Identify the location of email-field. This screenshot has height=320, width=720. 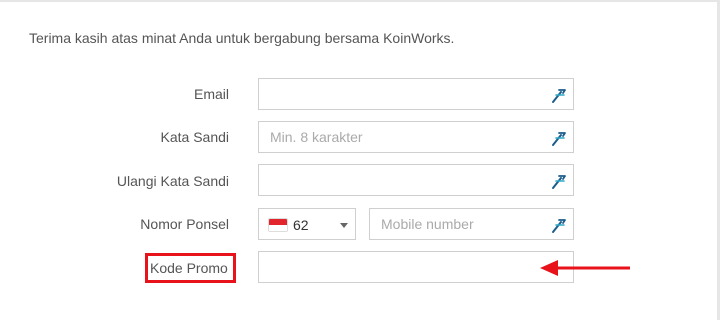
(416, 94).